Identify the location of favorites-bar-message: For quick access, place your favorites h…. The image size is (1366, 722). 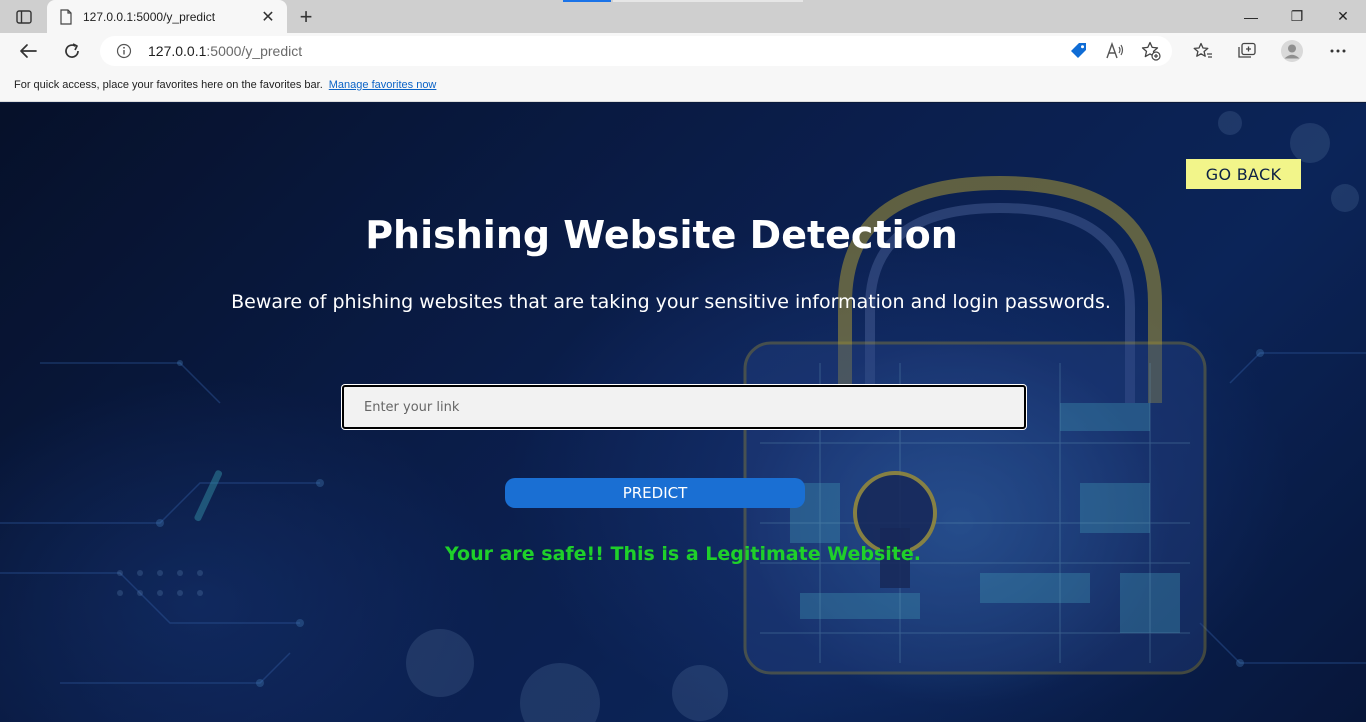
(168, 85).